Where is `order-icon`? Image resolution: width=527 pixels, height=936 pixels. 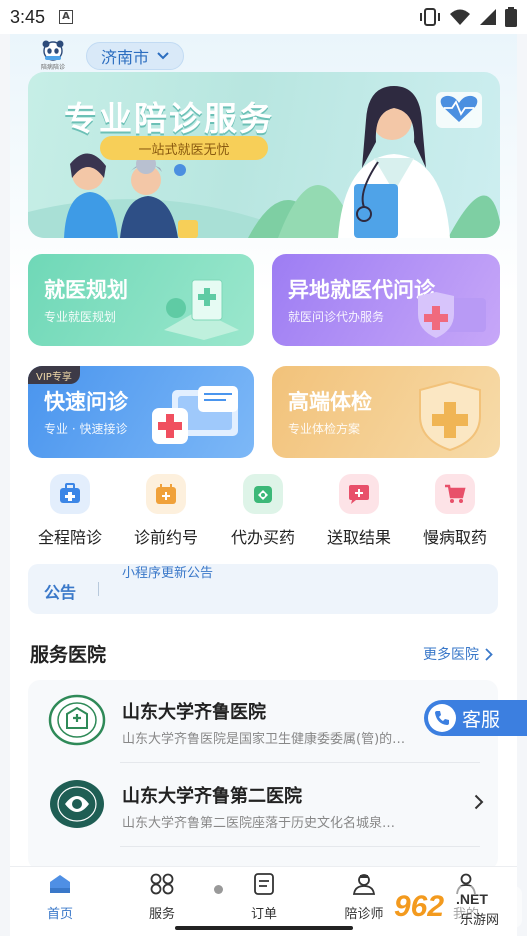
order-icon is located at coordinates (264, 884).